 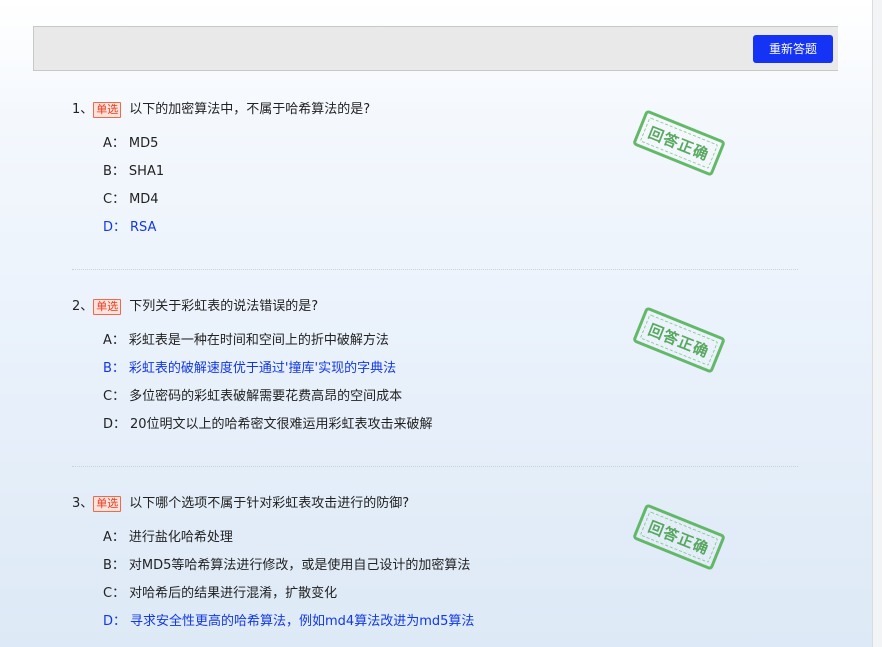 I want to click on question-title: 1、 单选 以下的加密算法中，不属于哈希算法的是?, so click(x=435, y=110).